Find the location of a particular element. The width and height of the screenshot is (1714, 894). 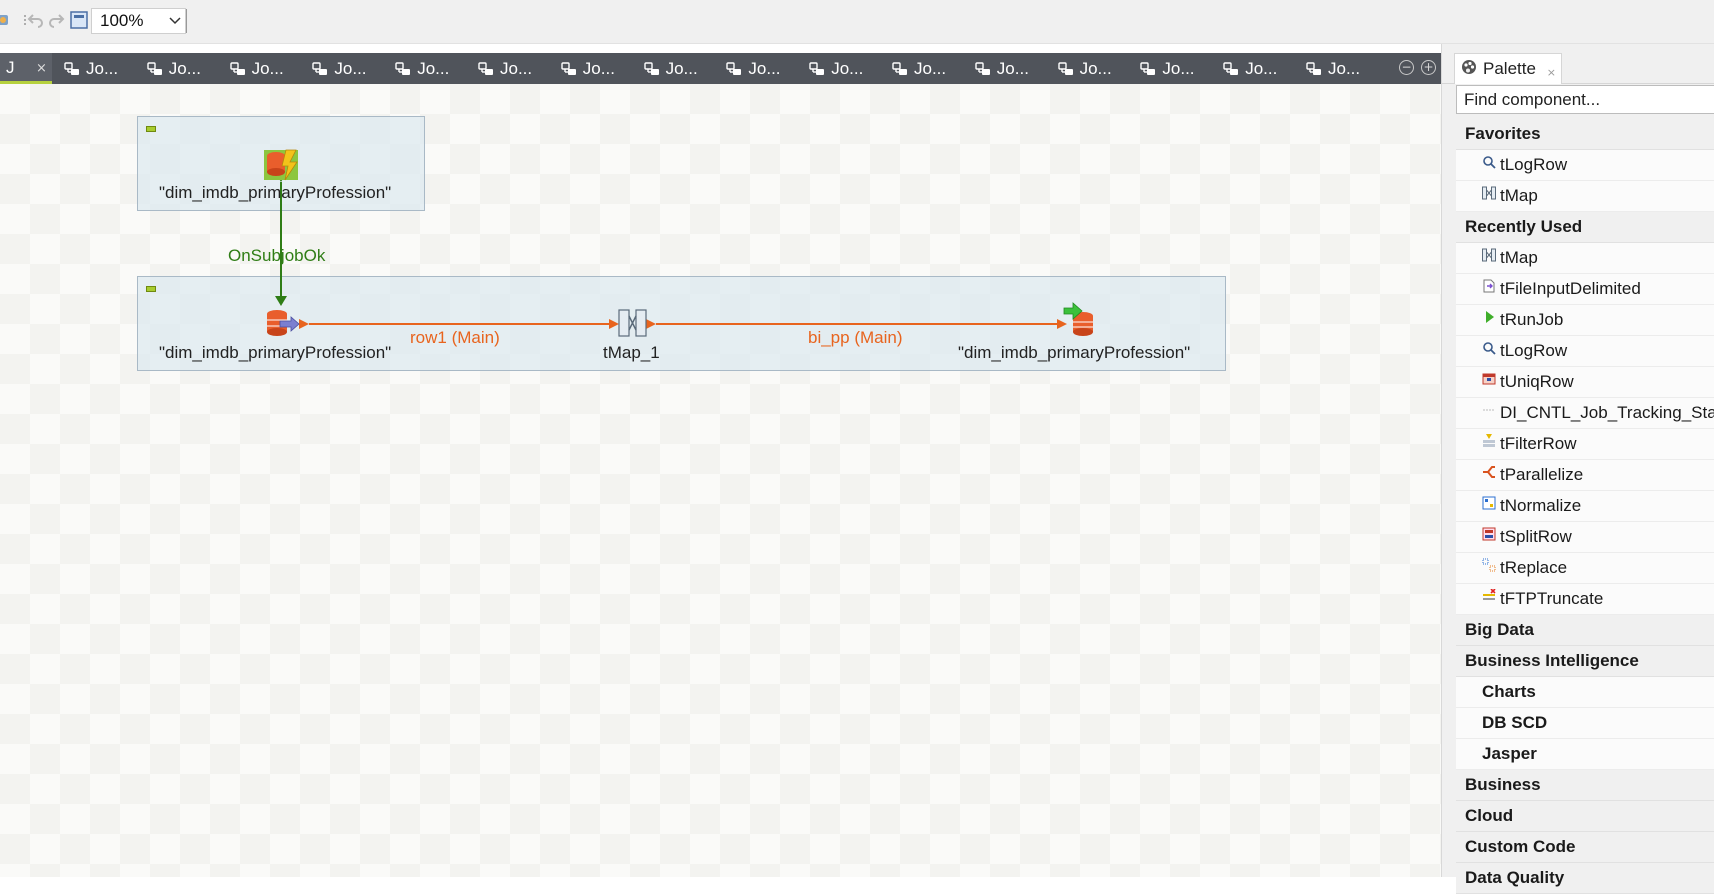

palette-group: Business Intelligence is located at coordinates (1585, 661).